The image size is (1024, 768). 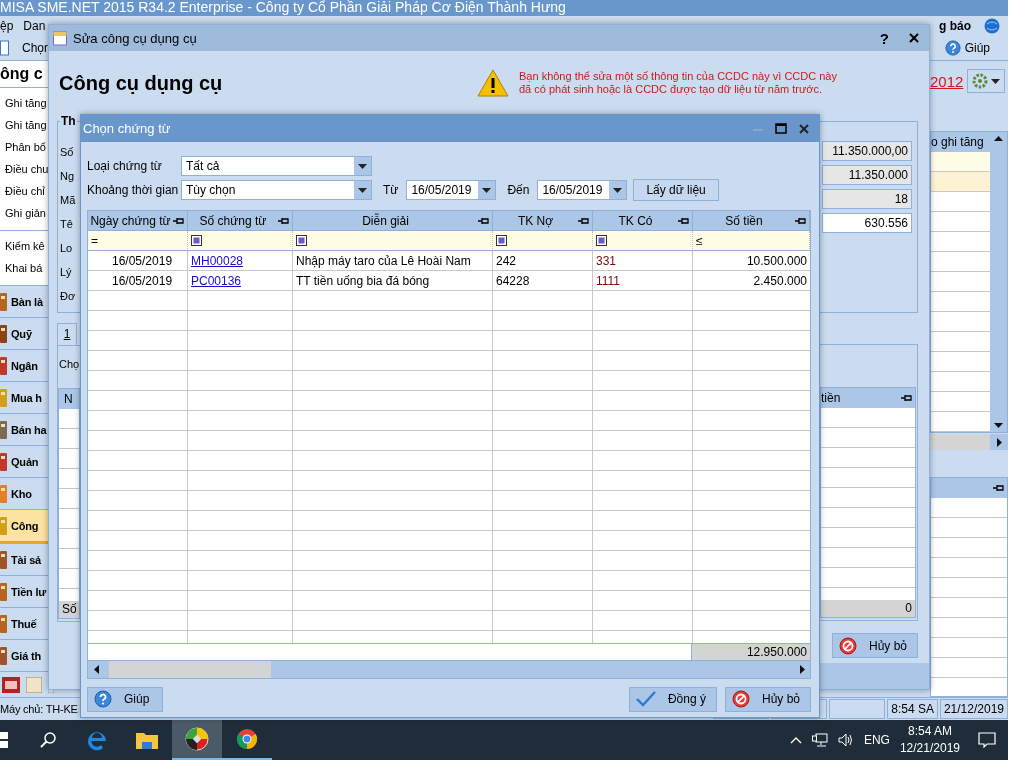 What do you see at coordinates (7, 26) in the screenshot?
I see `menu-item: ệp` at bounding box center [7, 26].